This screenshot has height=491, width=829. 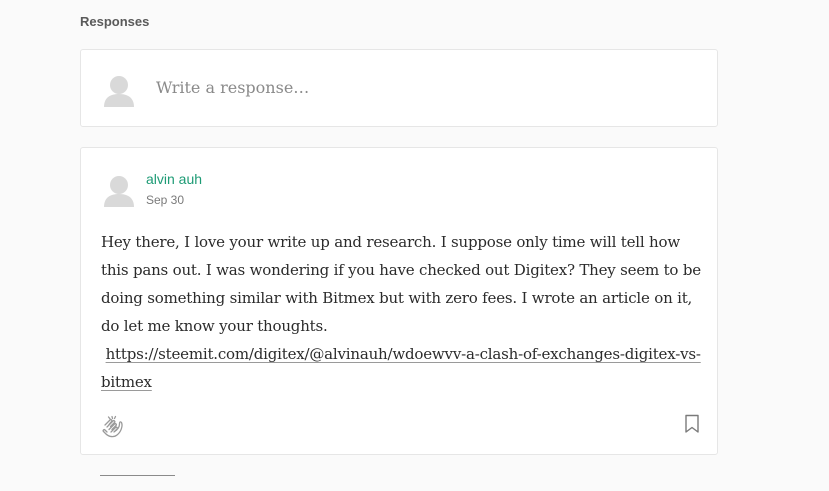 What do you see at coordinates (165, 200) in the screenshot?
I see `response-date: Sep 30` at bounding box center [165, 200].